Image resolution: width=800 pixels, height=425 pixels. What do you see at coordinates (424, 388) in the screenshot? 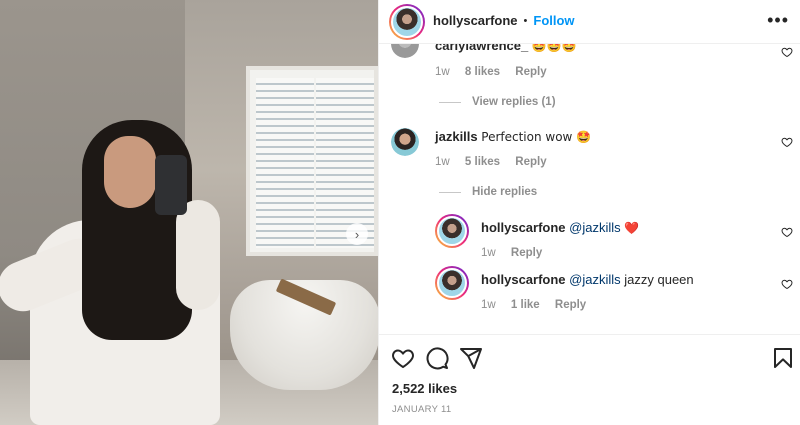
I see `likes-count: 2,522 likes` at bounding box center [424, 388].